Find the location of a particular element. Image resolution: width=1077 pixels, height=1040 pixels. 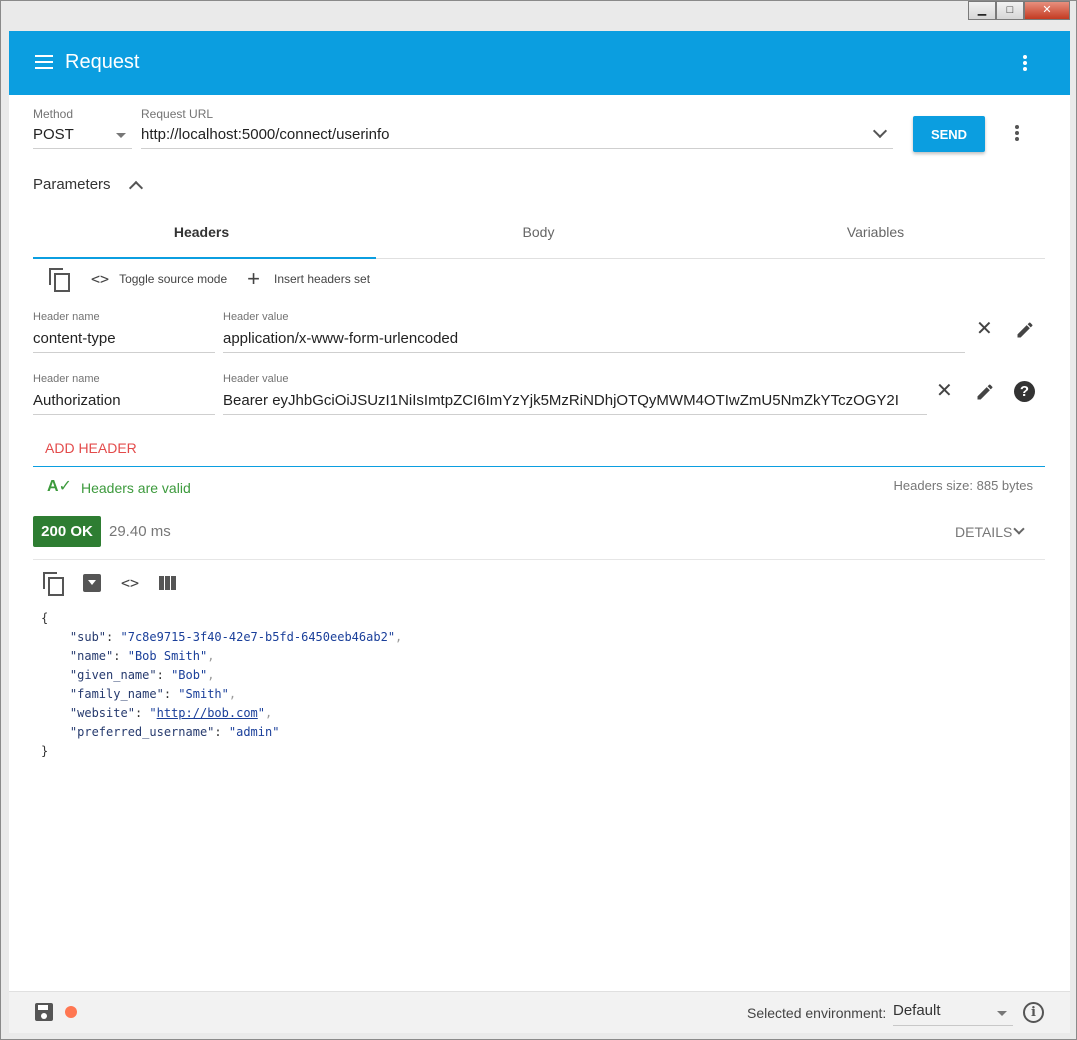

copy-icon is located at coordinates (59, 280).